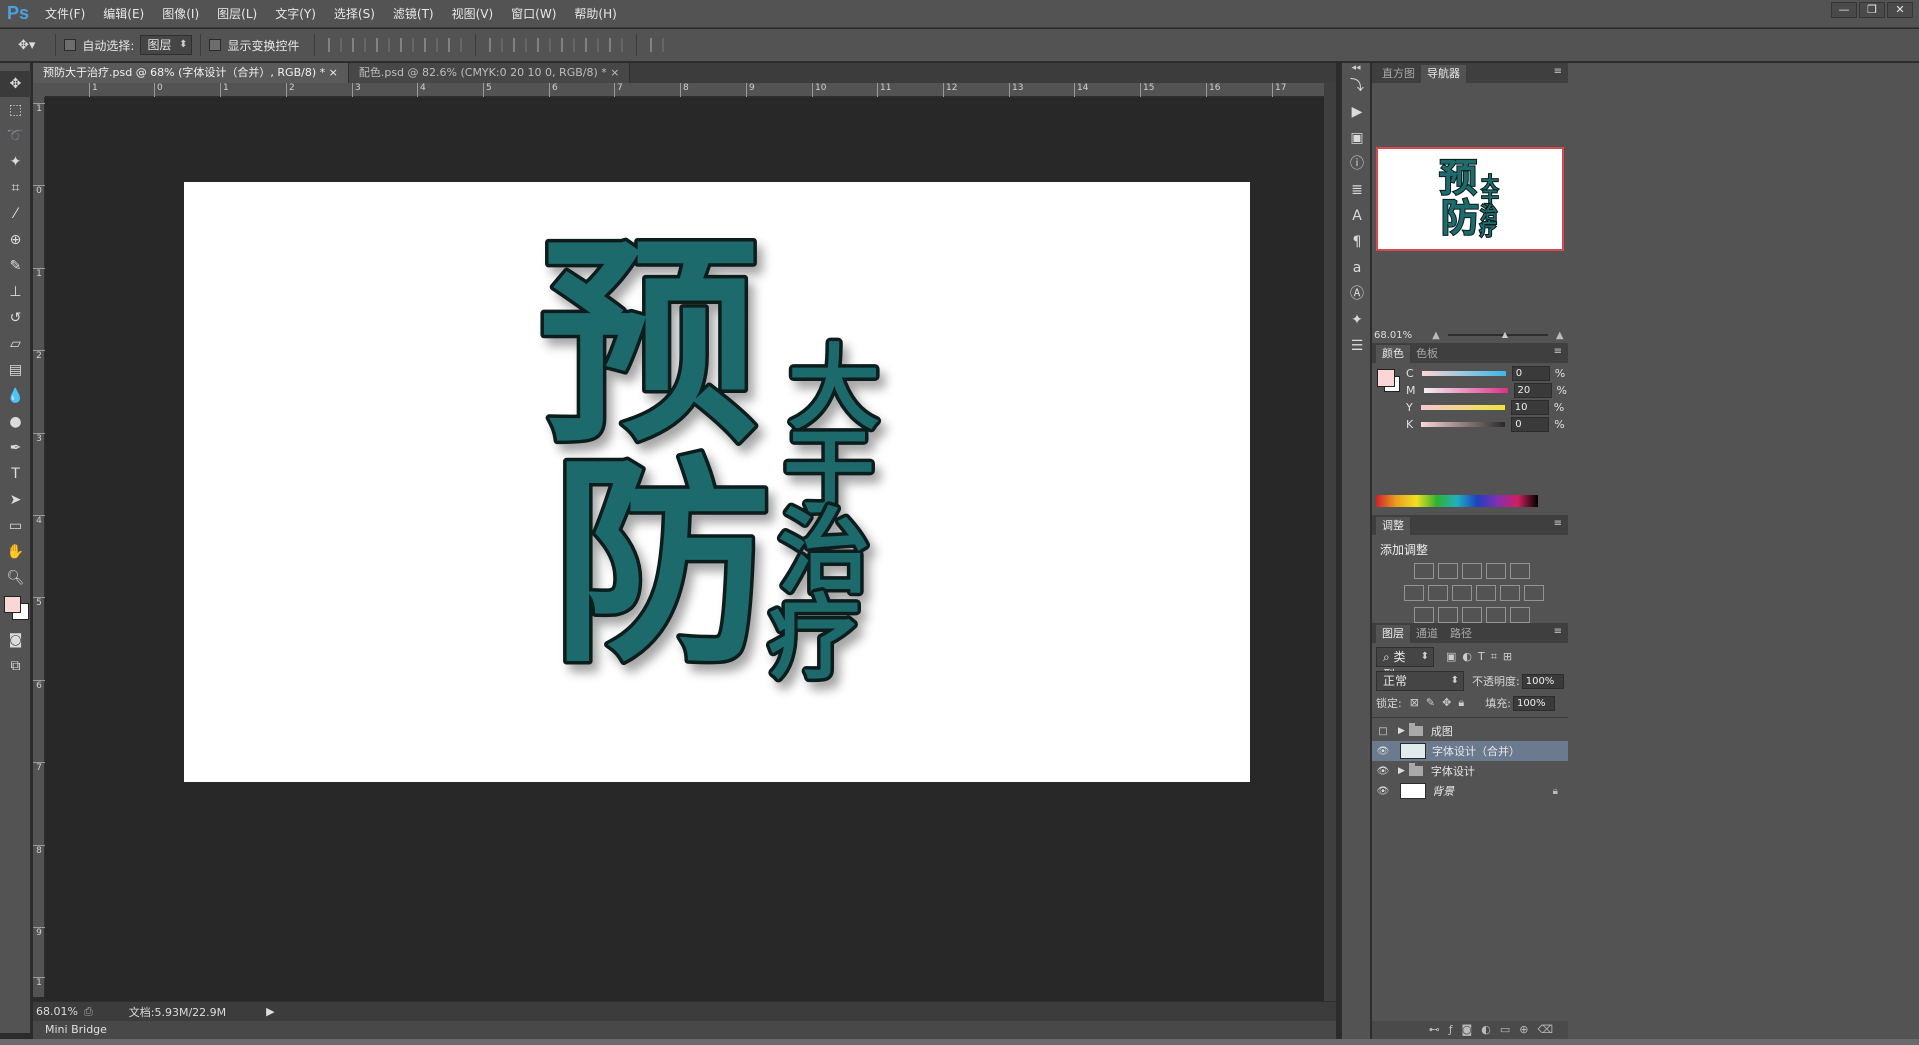  Describe the element at coordinates (1357, 346) in the screenshot. I see `brush-settings-icon: ☰` at that location.